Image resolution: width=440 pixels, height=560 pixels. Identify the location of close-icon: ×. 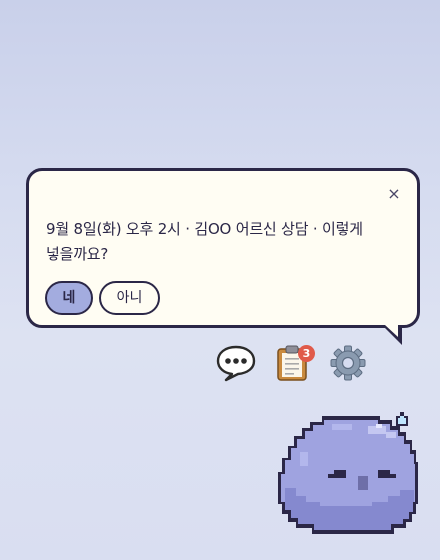
(394, 193).